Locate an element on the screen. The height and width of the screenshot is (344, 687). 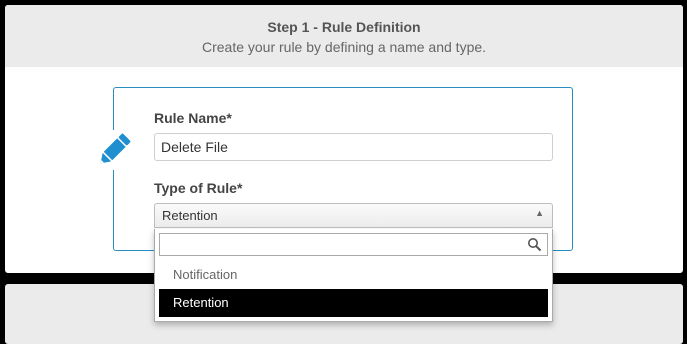
rule-type-selected-value: Retention is located at coordinates (190, 215).